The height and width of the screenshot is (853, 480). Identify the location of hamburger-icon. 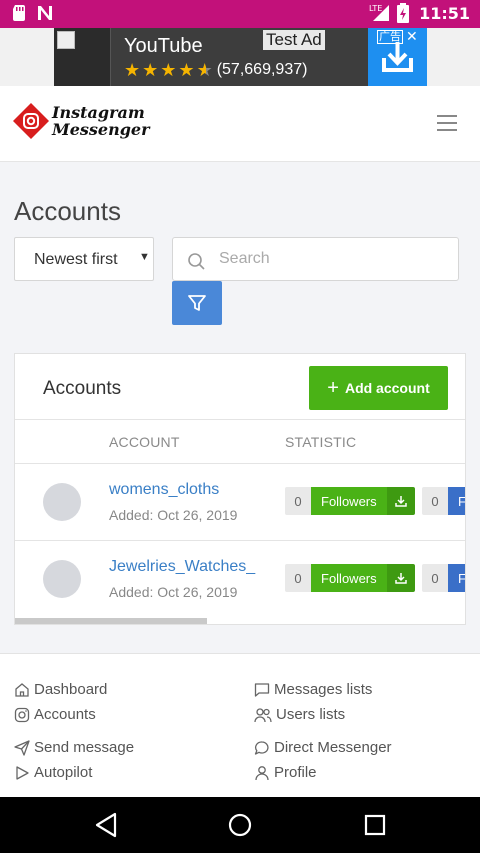
(447, 123).